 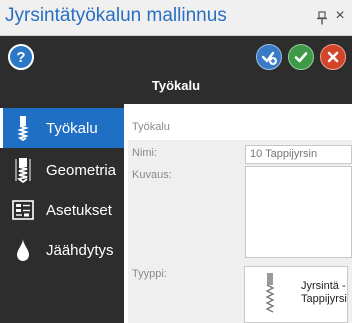 I want to click on tool-type-selector: Jyrsintä - Tappijyrsi, so click(x=296, y=294).